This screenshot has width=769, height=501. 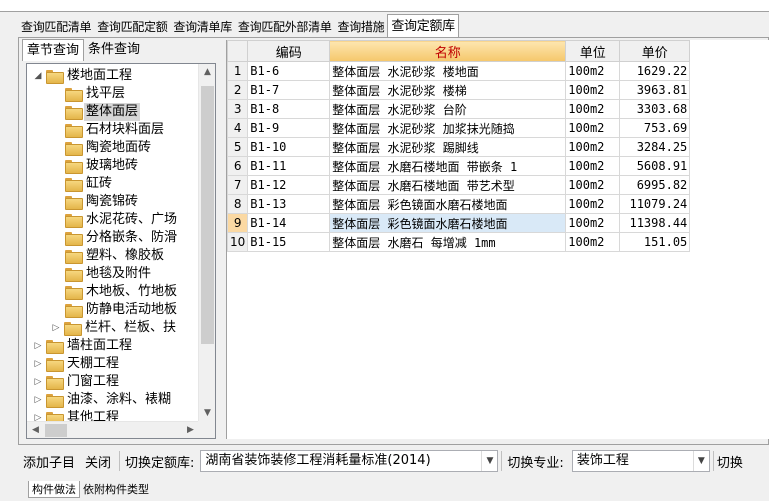 What do you see at coordinates (237, 166) in the screenshot?
I see `row-number: 6` at bounding box center [237, 166].